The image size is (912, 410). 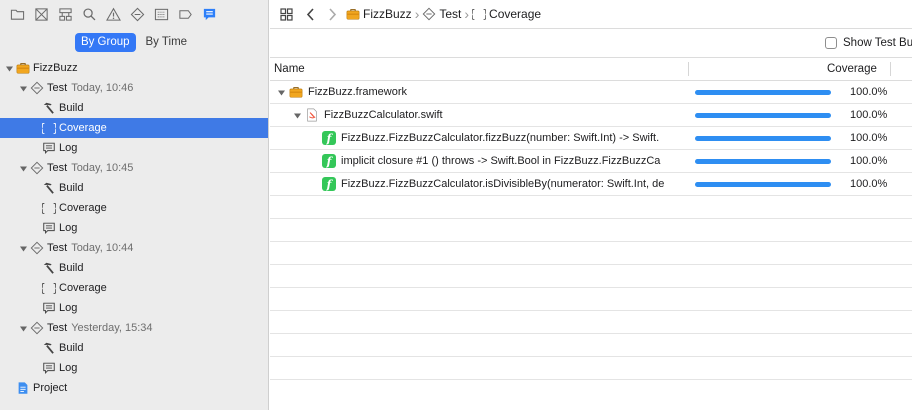 I want to click on chevron-right-icon: ›, so click(x=467, y=14).